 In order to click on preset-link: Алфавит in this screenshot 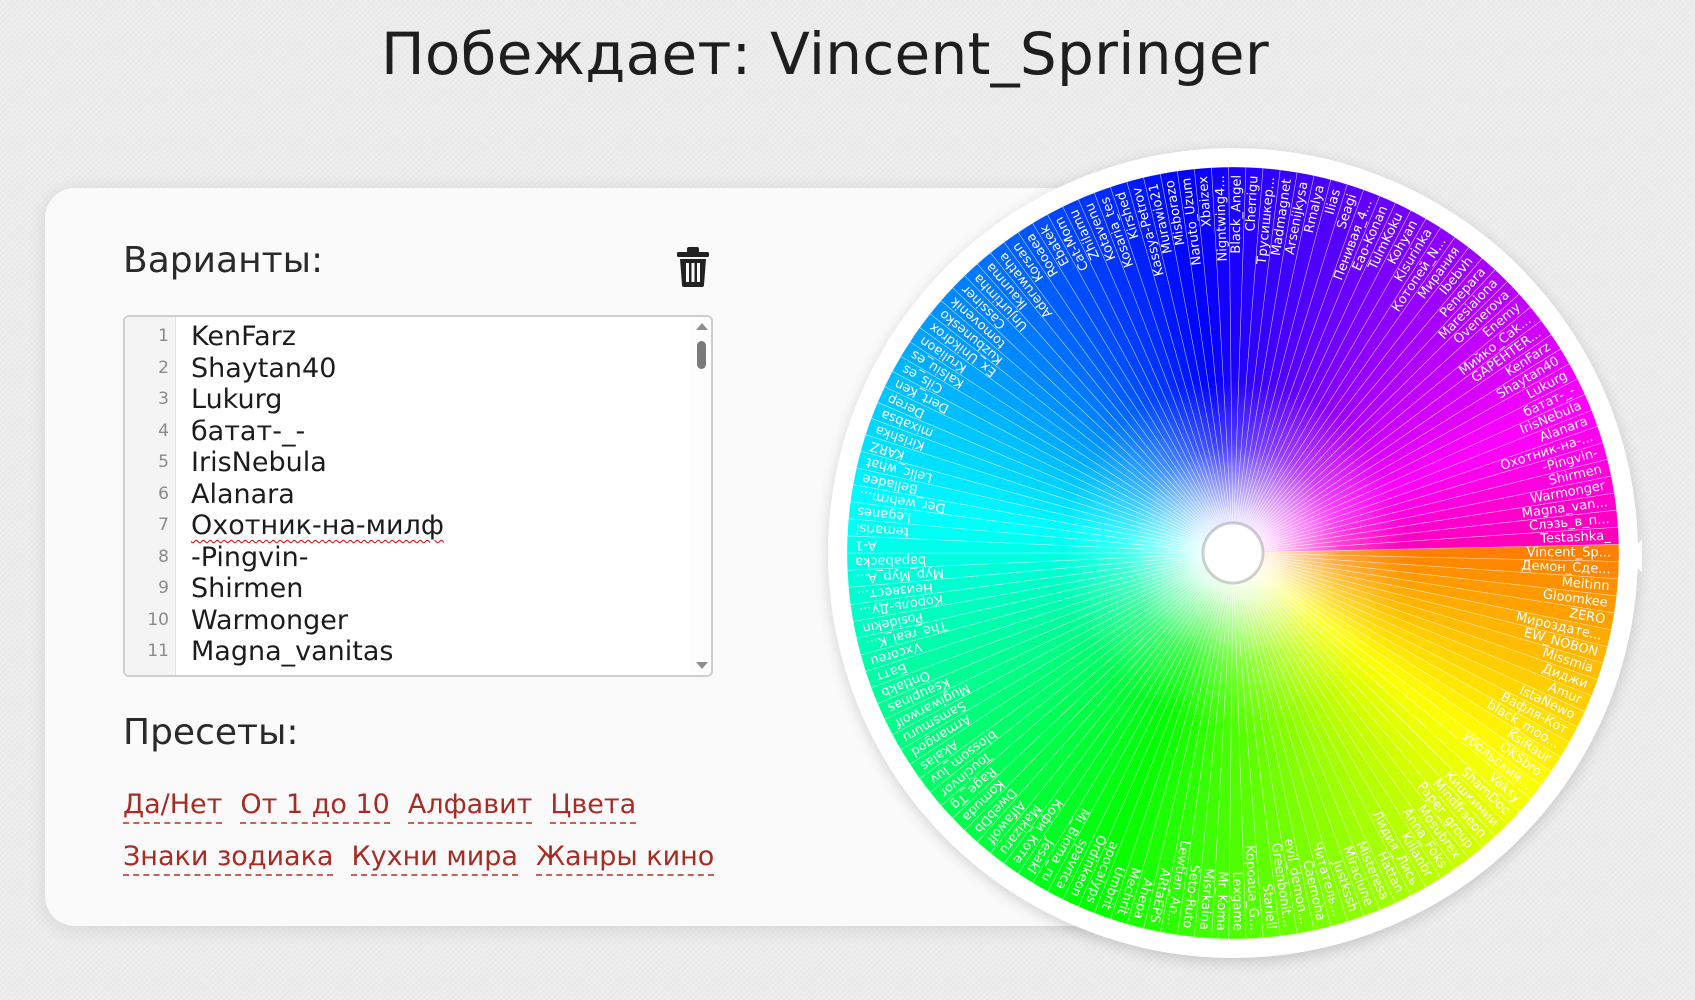, I will do `click(470, 806)`.